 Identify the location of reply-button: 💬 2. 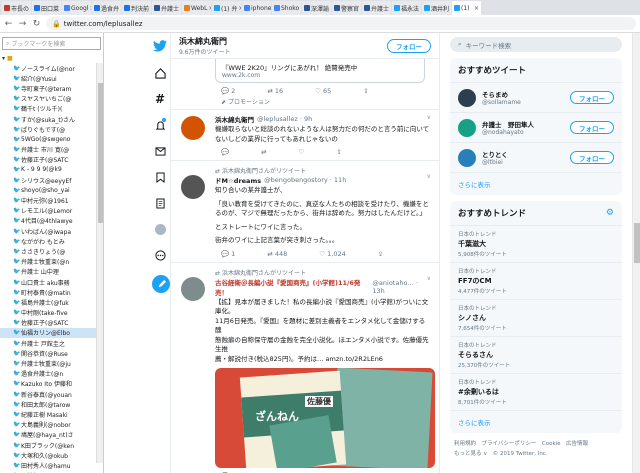
(228, 91).